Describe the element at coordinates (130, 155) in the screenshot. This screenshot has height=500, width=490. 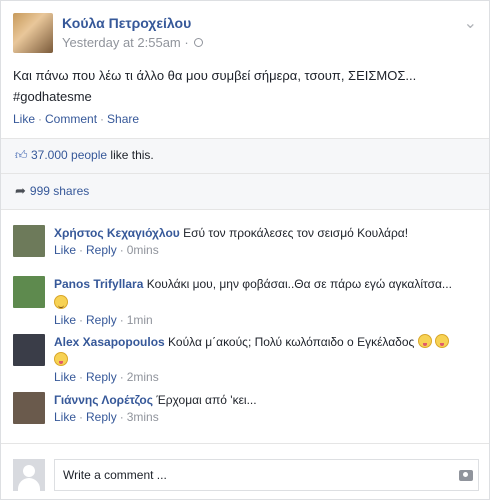
I see `likes-suffix: like this.` at that location.